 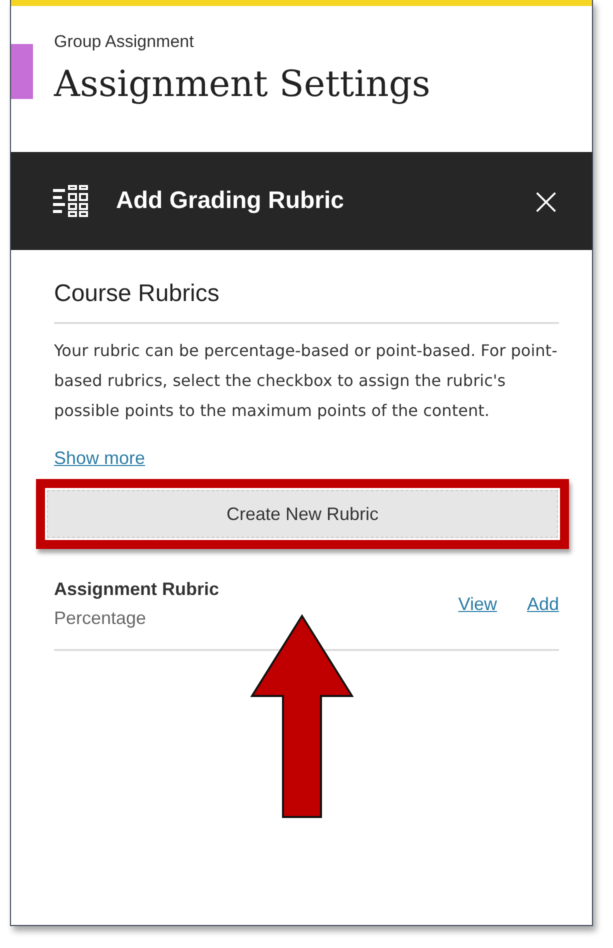 What do you see at coordinates (542, 604) in the screenshot?
I see `action-link: Add` at bounding box center [542, 604].